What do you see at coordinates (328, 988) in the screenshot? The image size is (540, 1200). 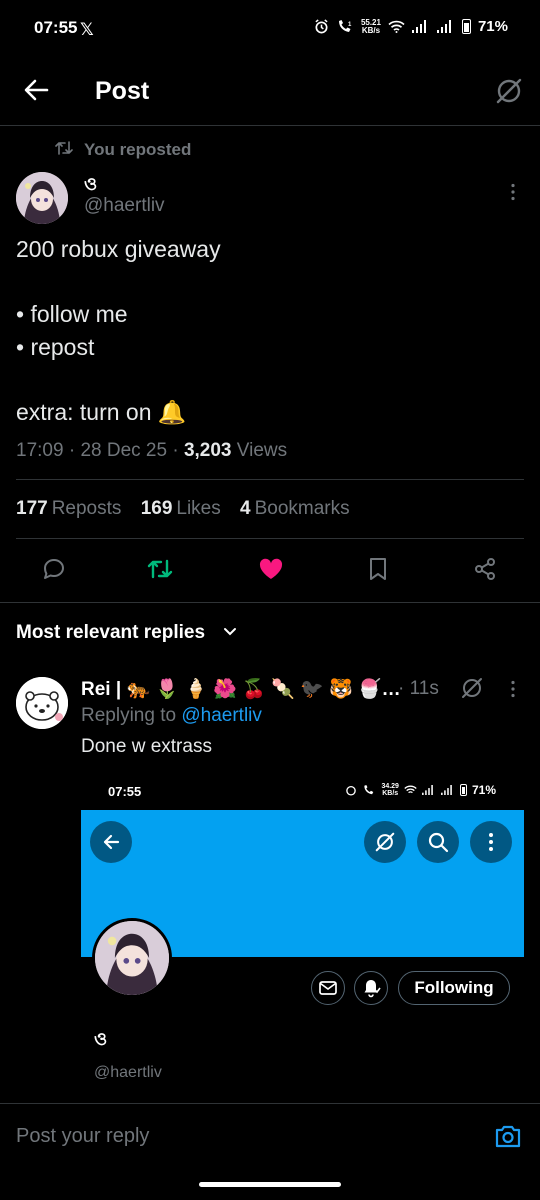 I see `message-icon` at bounding box center [328, 988].